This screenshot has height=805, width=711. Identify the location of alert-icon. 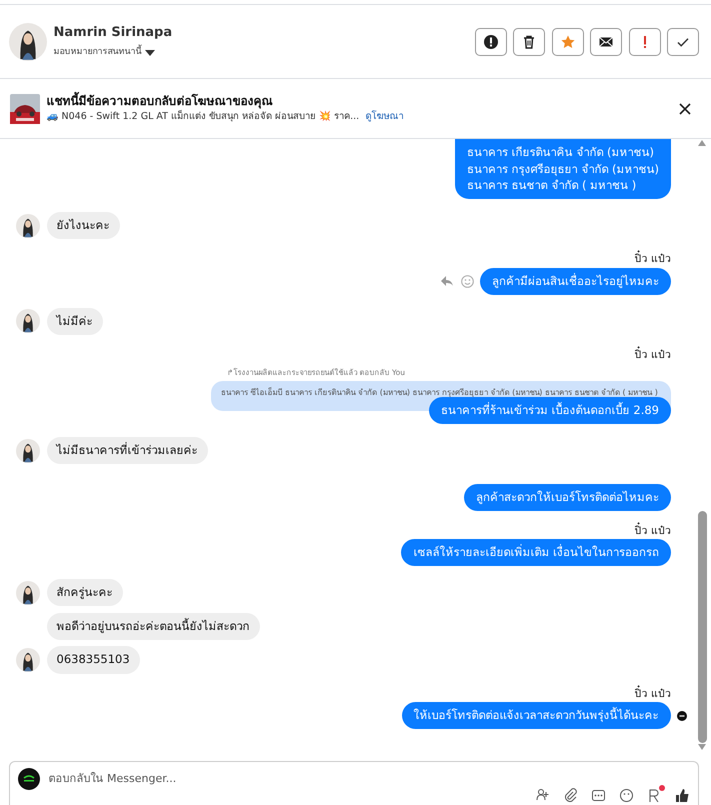
(490, 42).